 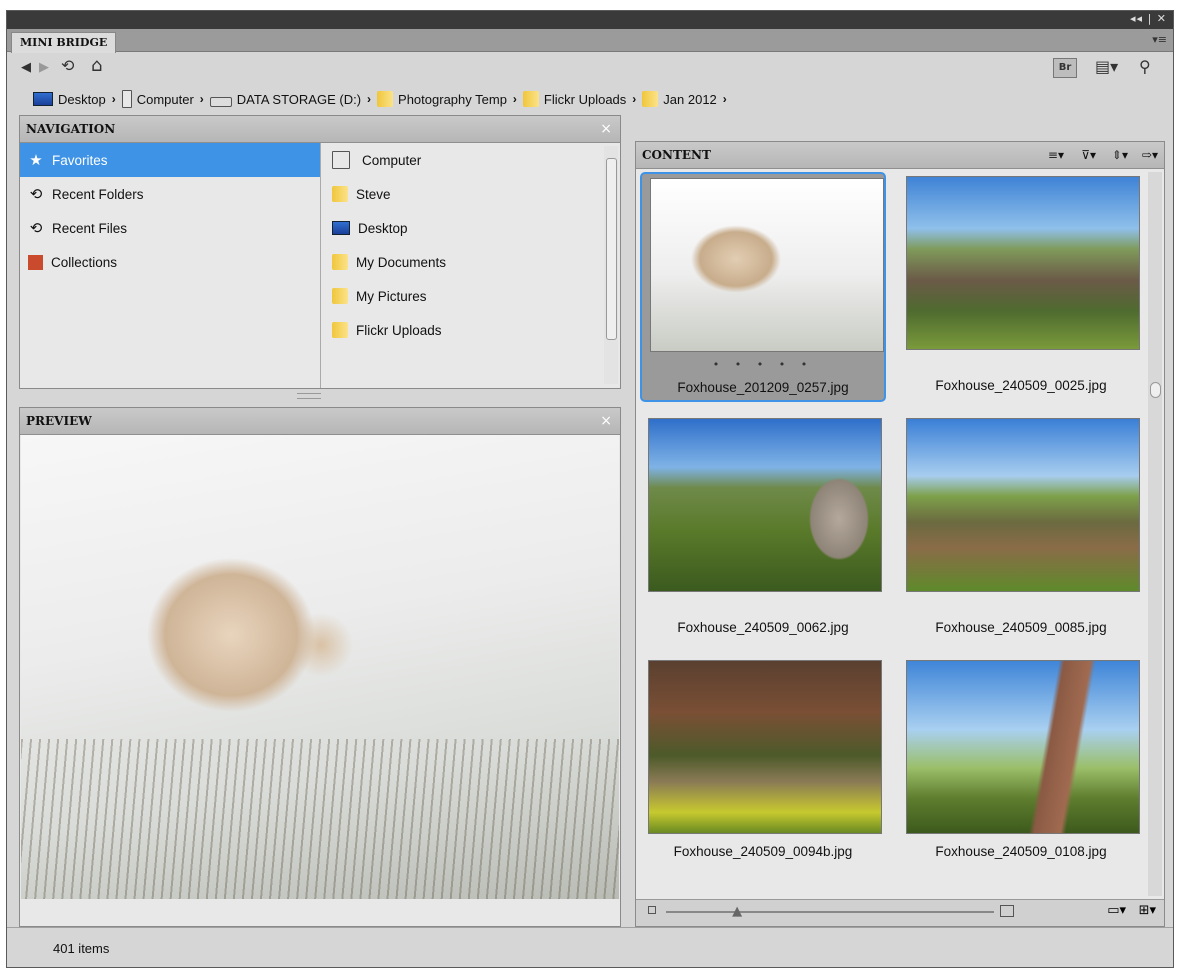 What do you see at coordinates (465, 228) in the screenshot?
I see `nav-item-desktop: Desktop` at bounding box center [465, 228].